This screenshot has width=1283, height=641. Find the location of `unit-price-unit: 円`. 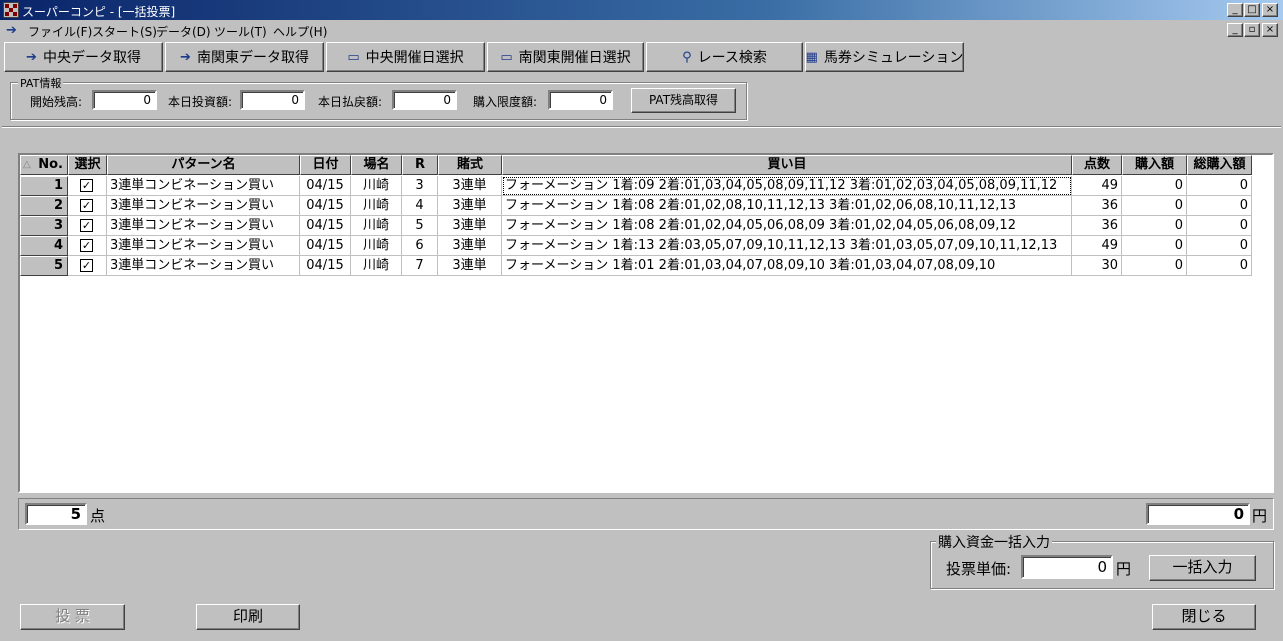

unit-price-unit: 円 is located at coordinates (1124, 569).